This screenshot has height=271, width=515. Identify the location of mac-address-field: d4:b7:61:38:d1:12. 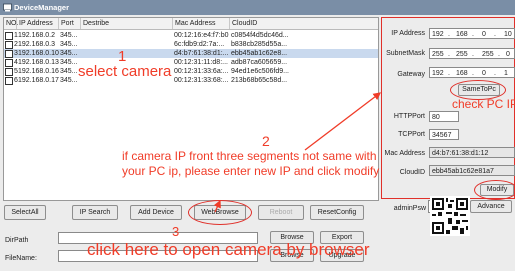
(472, 152).